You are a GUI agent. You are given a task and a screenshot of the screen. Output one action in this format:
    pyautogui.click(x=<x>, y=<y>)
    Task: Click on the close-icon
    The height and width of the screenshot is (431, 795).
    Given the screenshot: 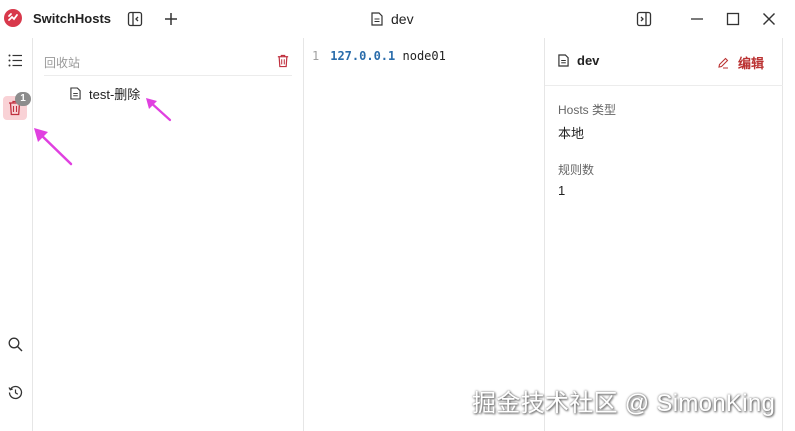 What is the action you would take?
    pyautogui.click(x=769, y=19)
    